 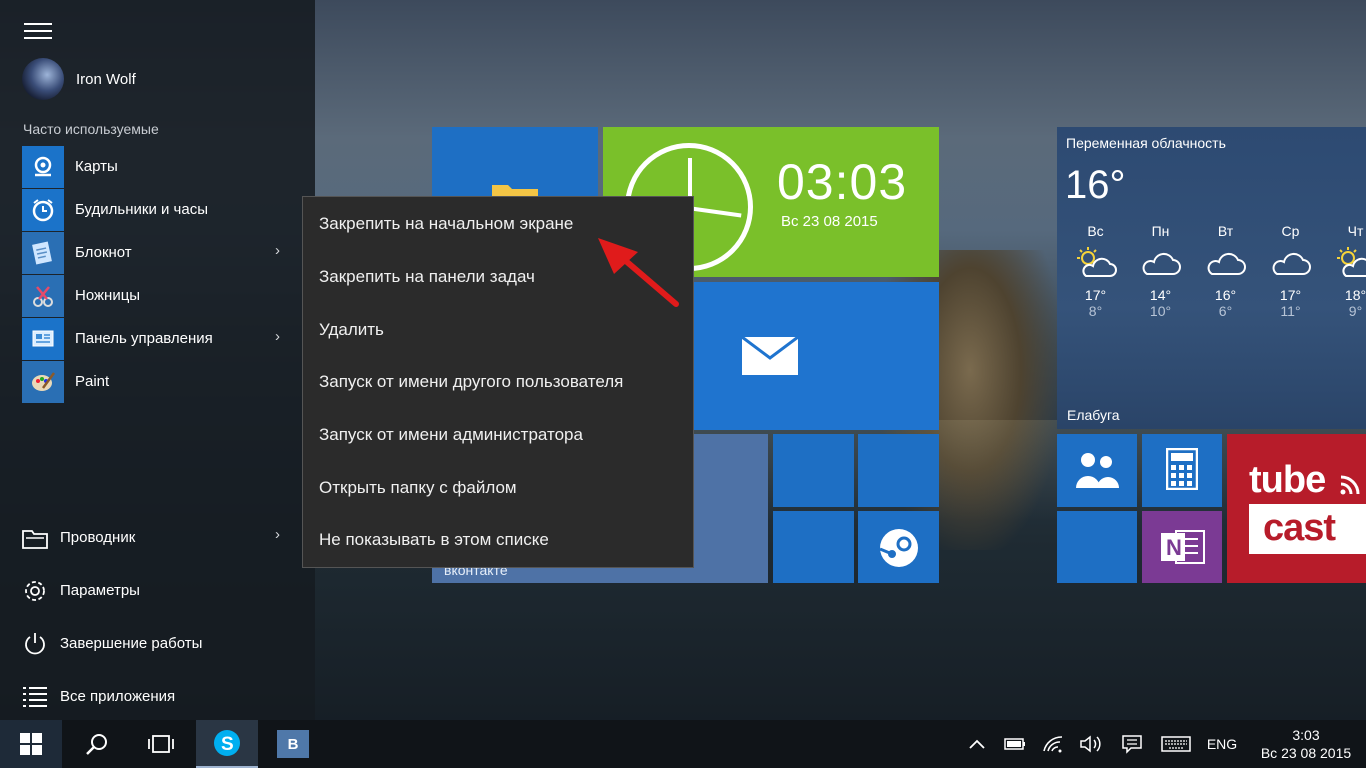 I want to click on weather-condition: Переменная облачность, so click(x=1146, y=143).